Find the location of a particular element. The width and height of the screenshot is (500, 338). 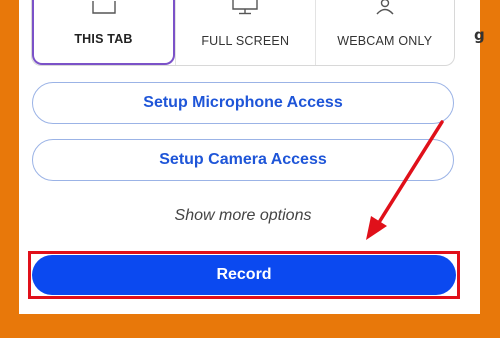

tab-this-tab: THIS TAB is located at coordinates (103, 32).